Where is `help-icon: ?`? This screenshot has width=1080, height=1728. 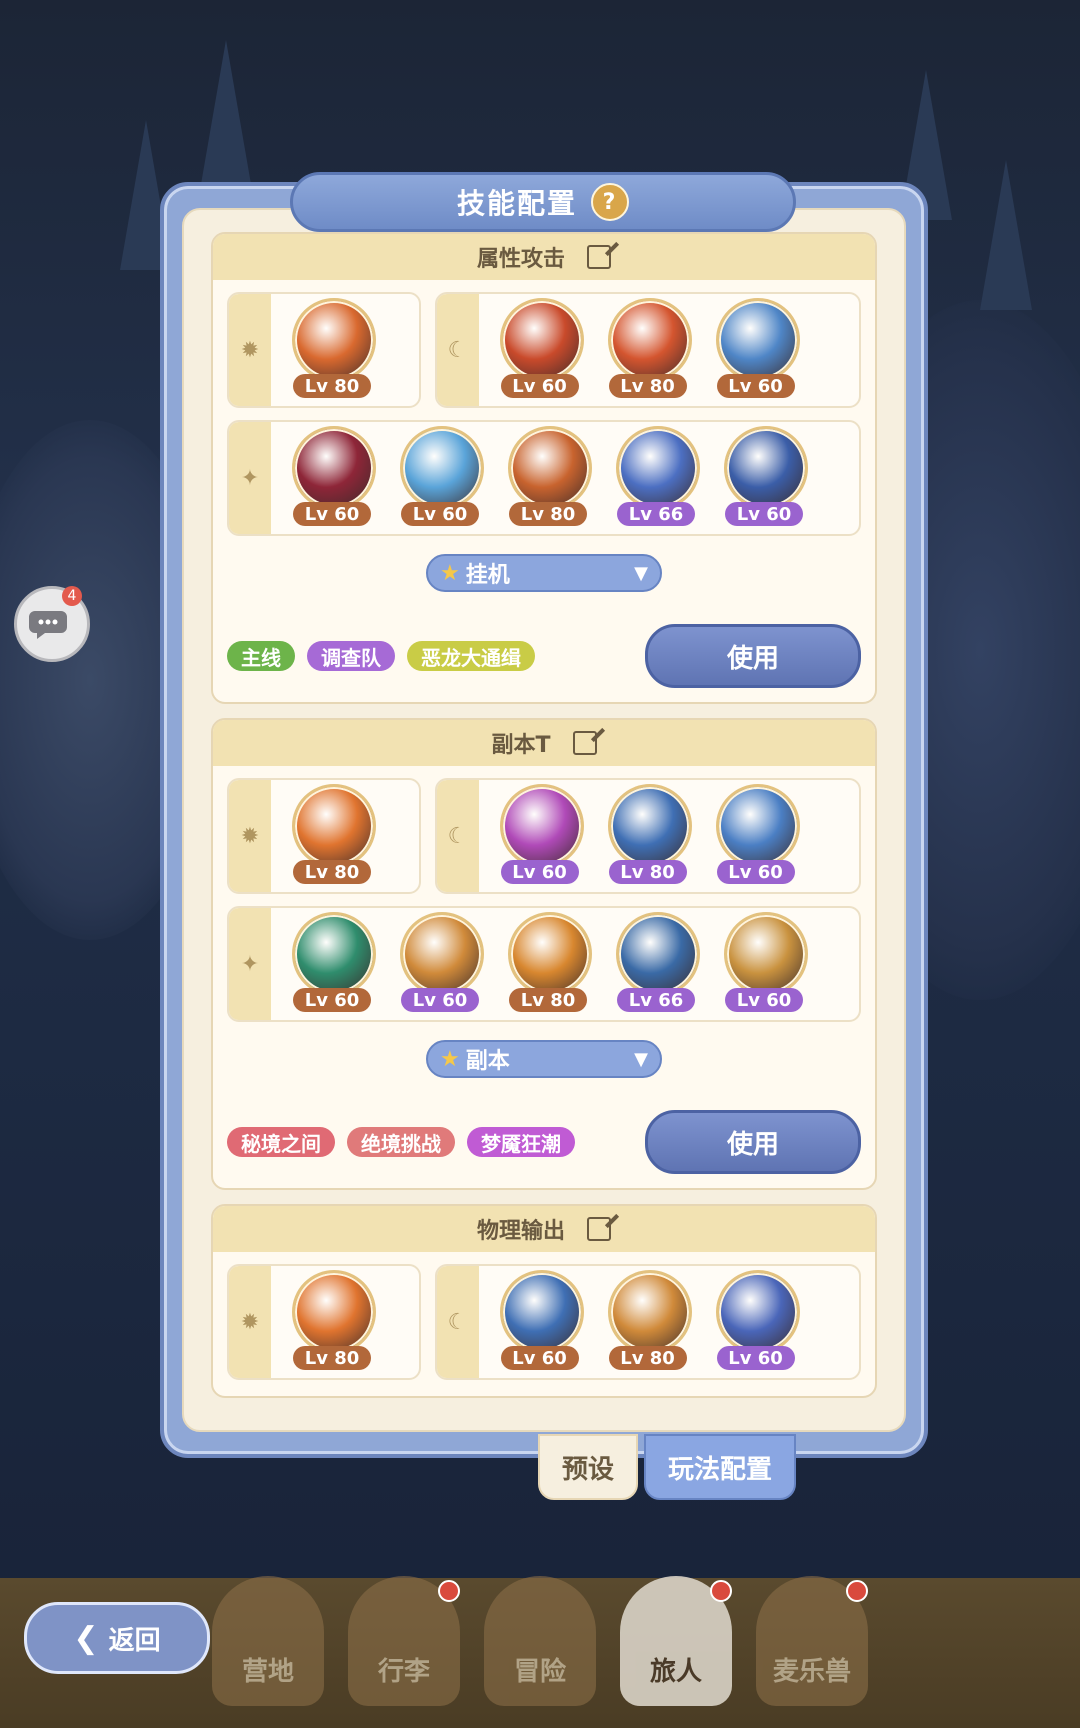 help-icon: ? is located at coordinates (610, 202).